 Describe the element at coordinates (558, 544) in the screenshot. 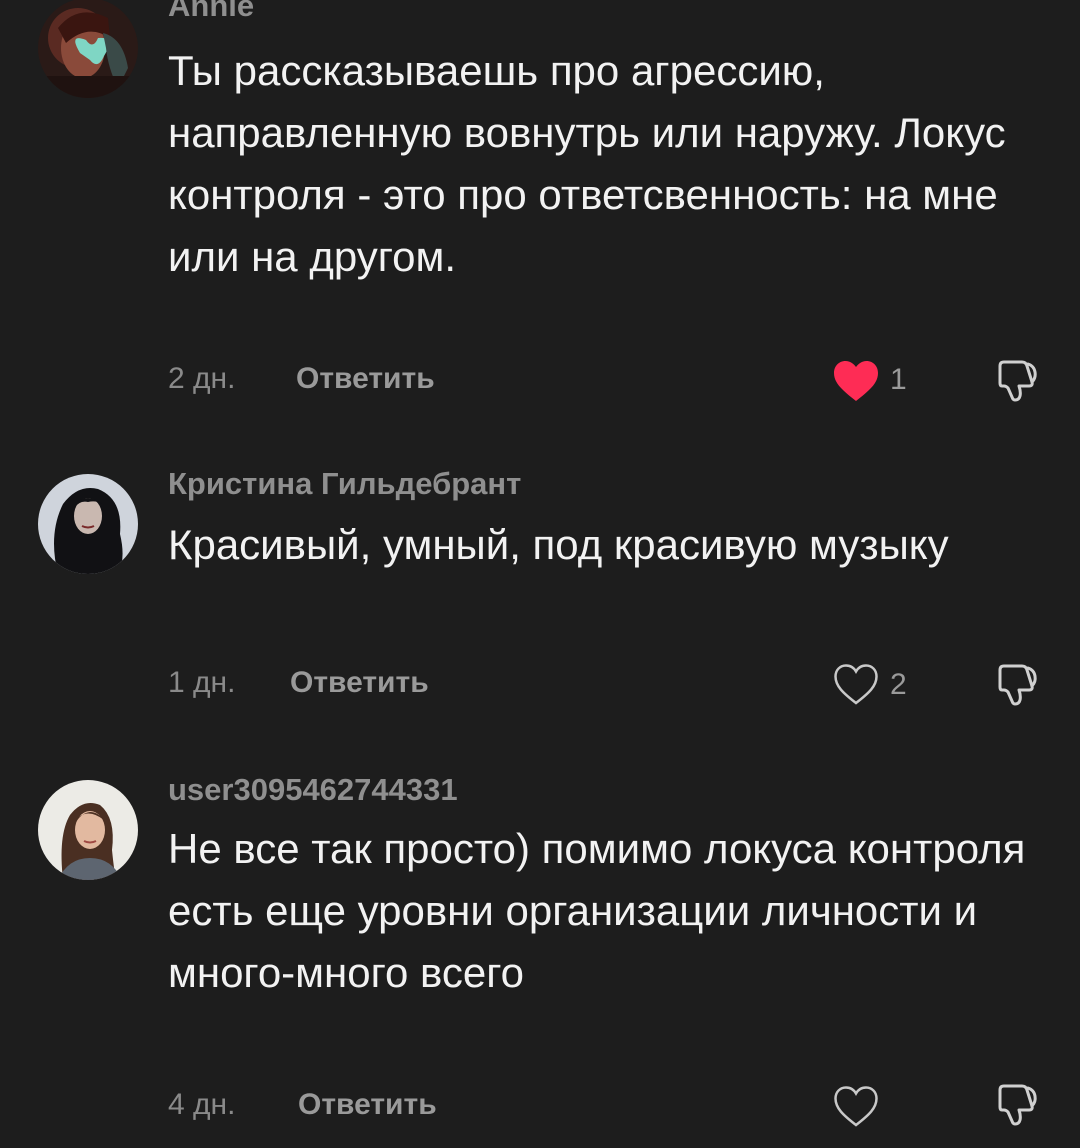

I see `comment-text: Красивый, умный, под красивую музыку` at that location.